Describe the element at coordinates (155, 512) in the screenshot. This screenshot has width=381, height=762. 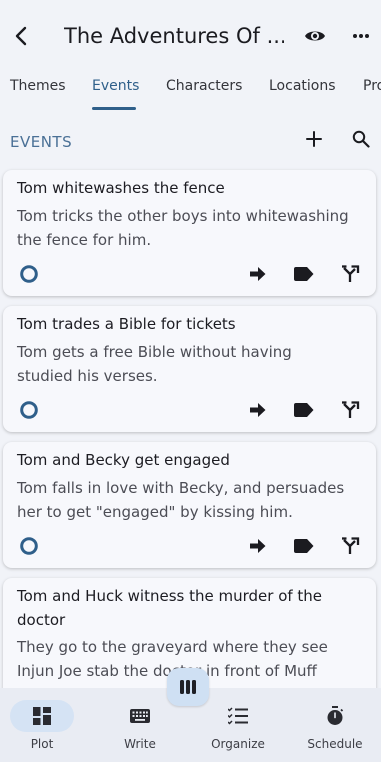
I see `event-description-line: her to get "engaged" by kissing him.` at that location.